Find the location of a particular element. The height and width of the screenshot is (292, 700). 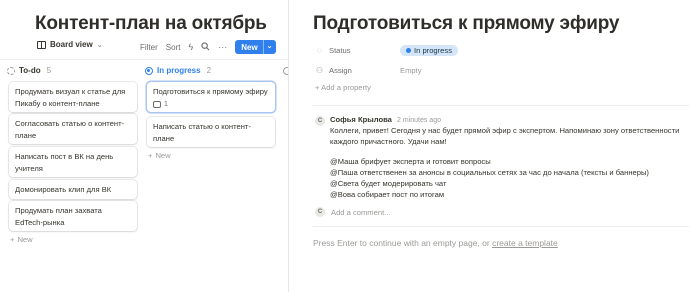

status-icon: ◌ is located at coordinates (319, 50).